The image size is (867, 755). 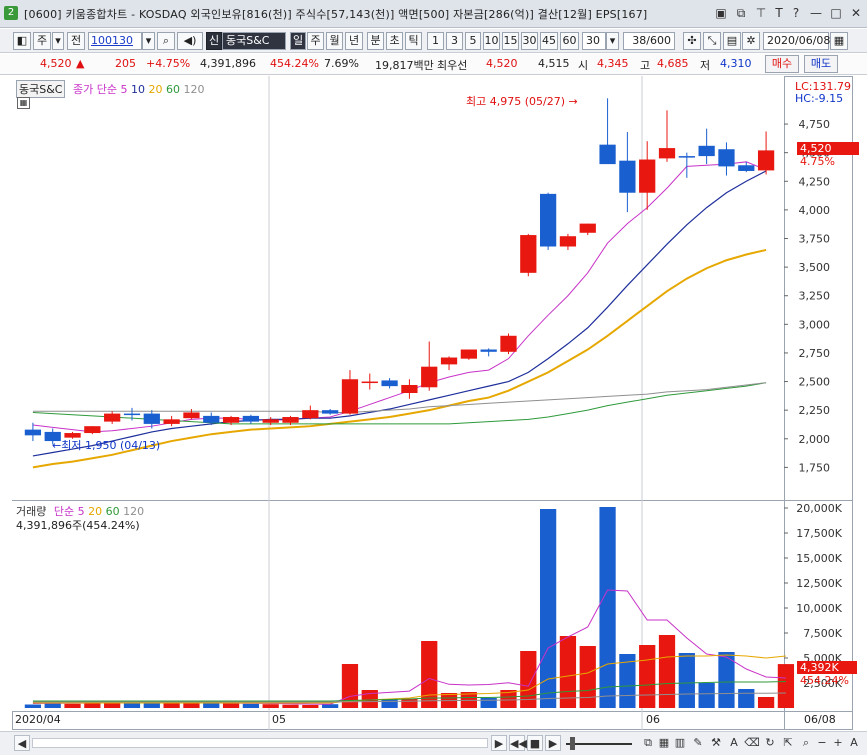 What do you see at coordinates (838, 743) in the screenshot?
I see `zoom-in-icon: +` at bounding box center [838, 743].